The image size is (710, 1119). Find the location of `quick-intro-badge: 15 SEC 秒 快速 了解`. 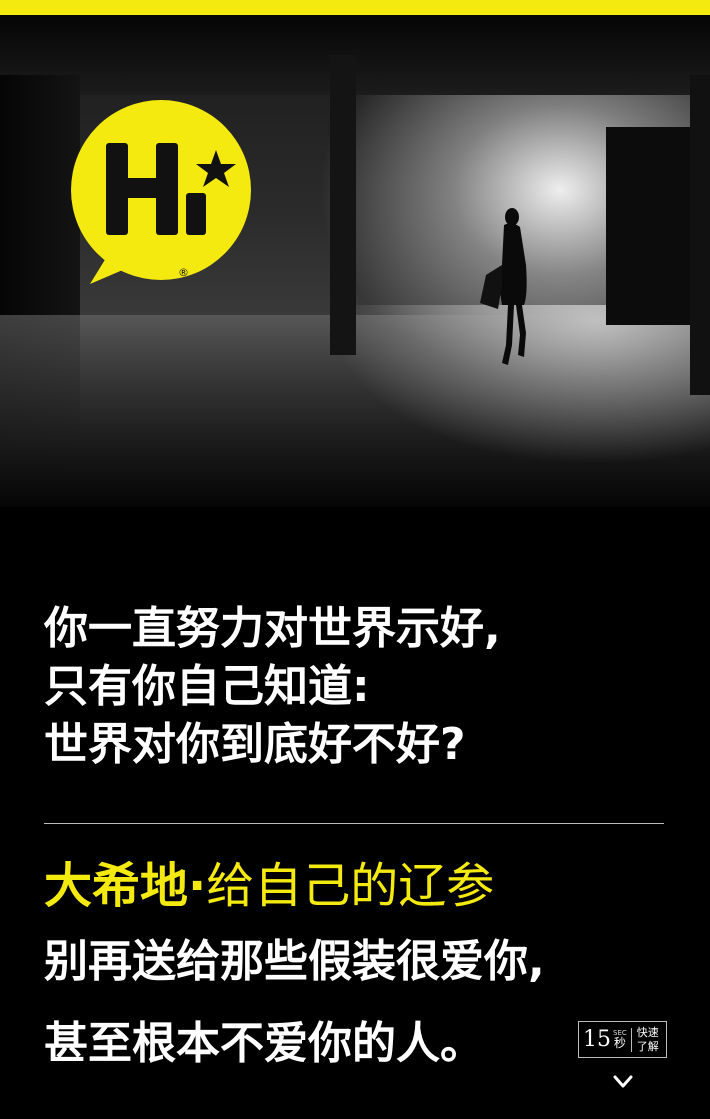

quick-intro-badge: 15 SEC 秒 快速 了解 is located at coordinates (622, 1039).